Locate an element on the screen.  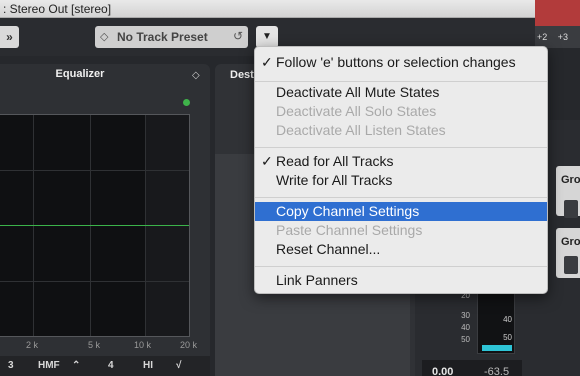
freq-label: 10 k is located at coordinates (143, 345).